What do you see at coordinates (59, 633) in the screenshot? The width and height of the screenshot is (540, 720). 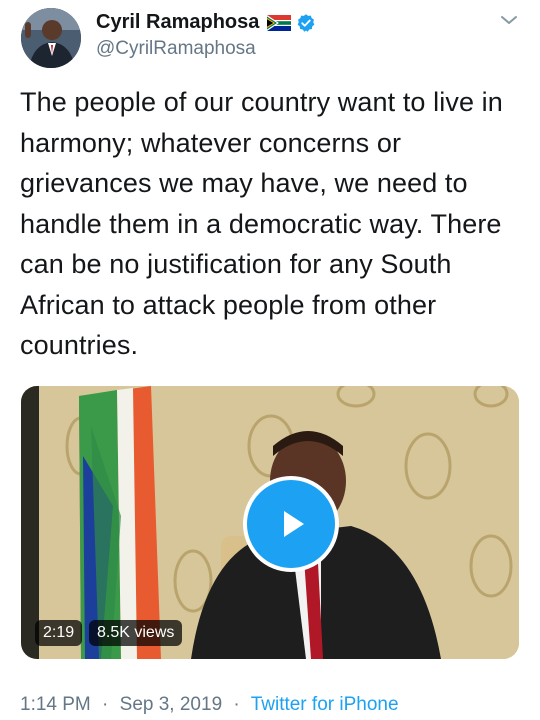 I see `video-duration-badge: 2:19` at bounding box center [59, 633].